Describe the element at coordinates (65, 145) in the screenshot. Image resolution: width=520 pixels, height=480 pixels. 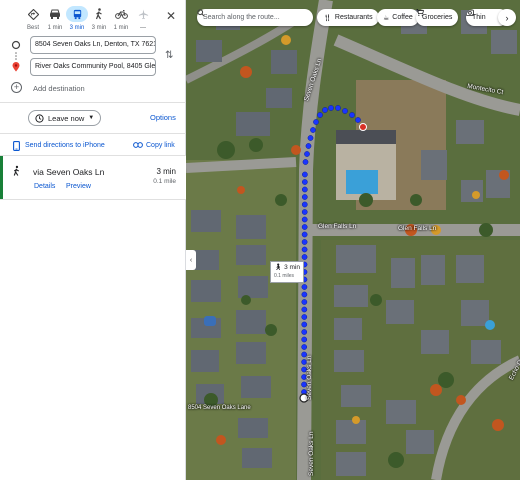
I see `send-directions-link: Send directions to iPhone` at that location.